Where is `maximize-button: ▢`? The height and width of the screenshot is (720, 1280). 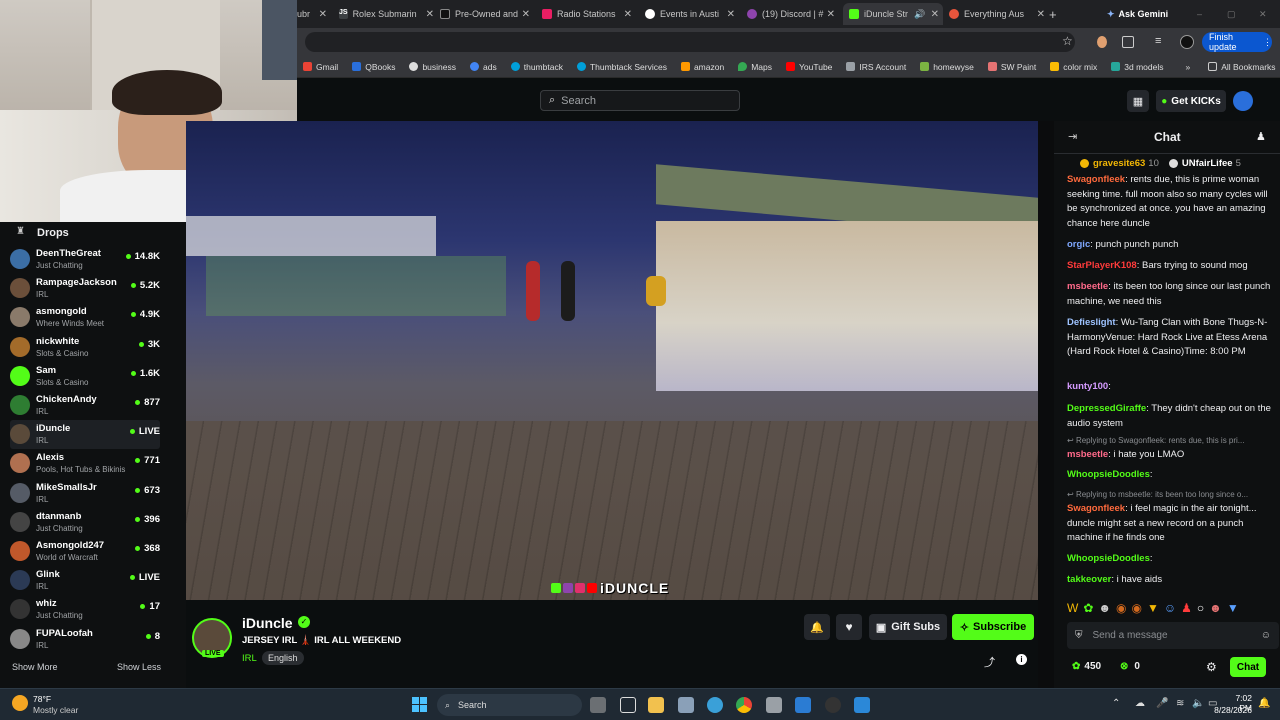
maximize-button: ▢ is located at coordinates (1233, 14).